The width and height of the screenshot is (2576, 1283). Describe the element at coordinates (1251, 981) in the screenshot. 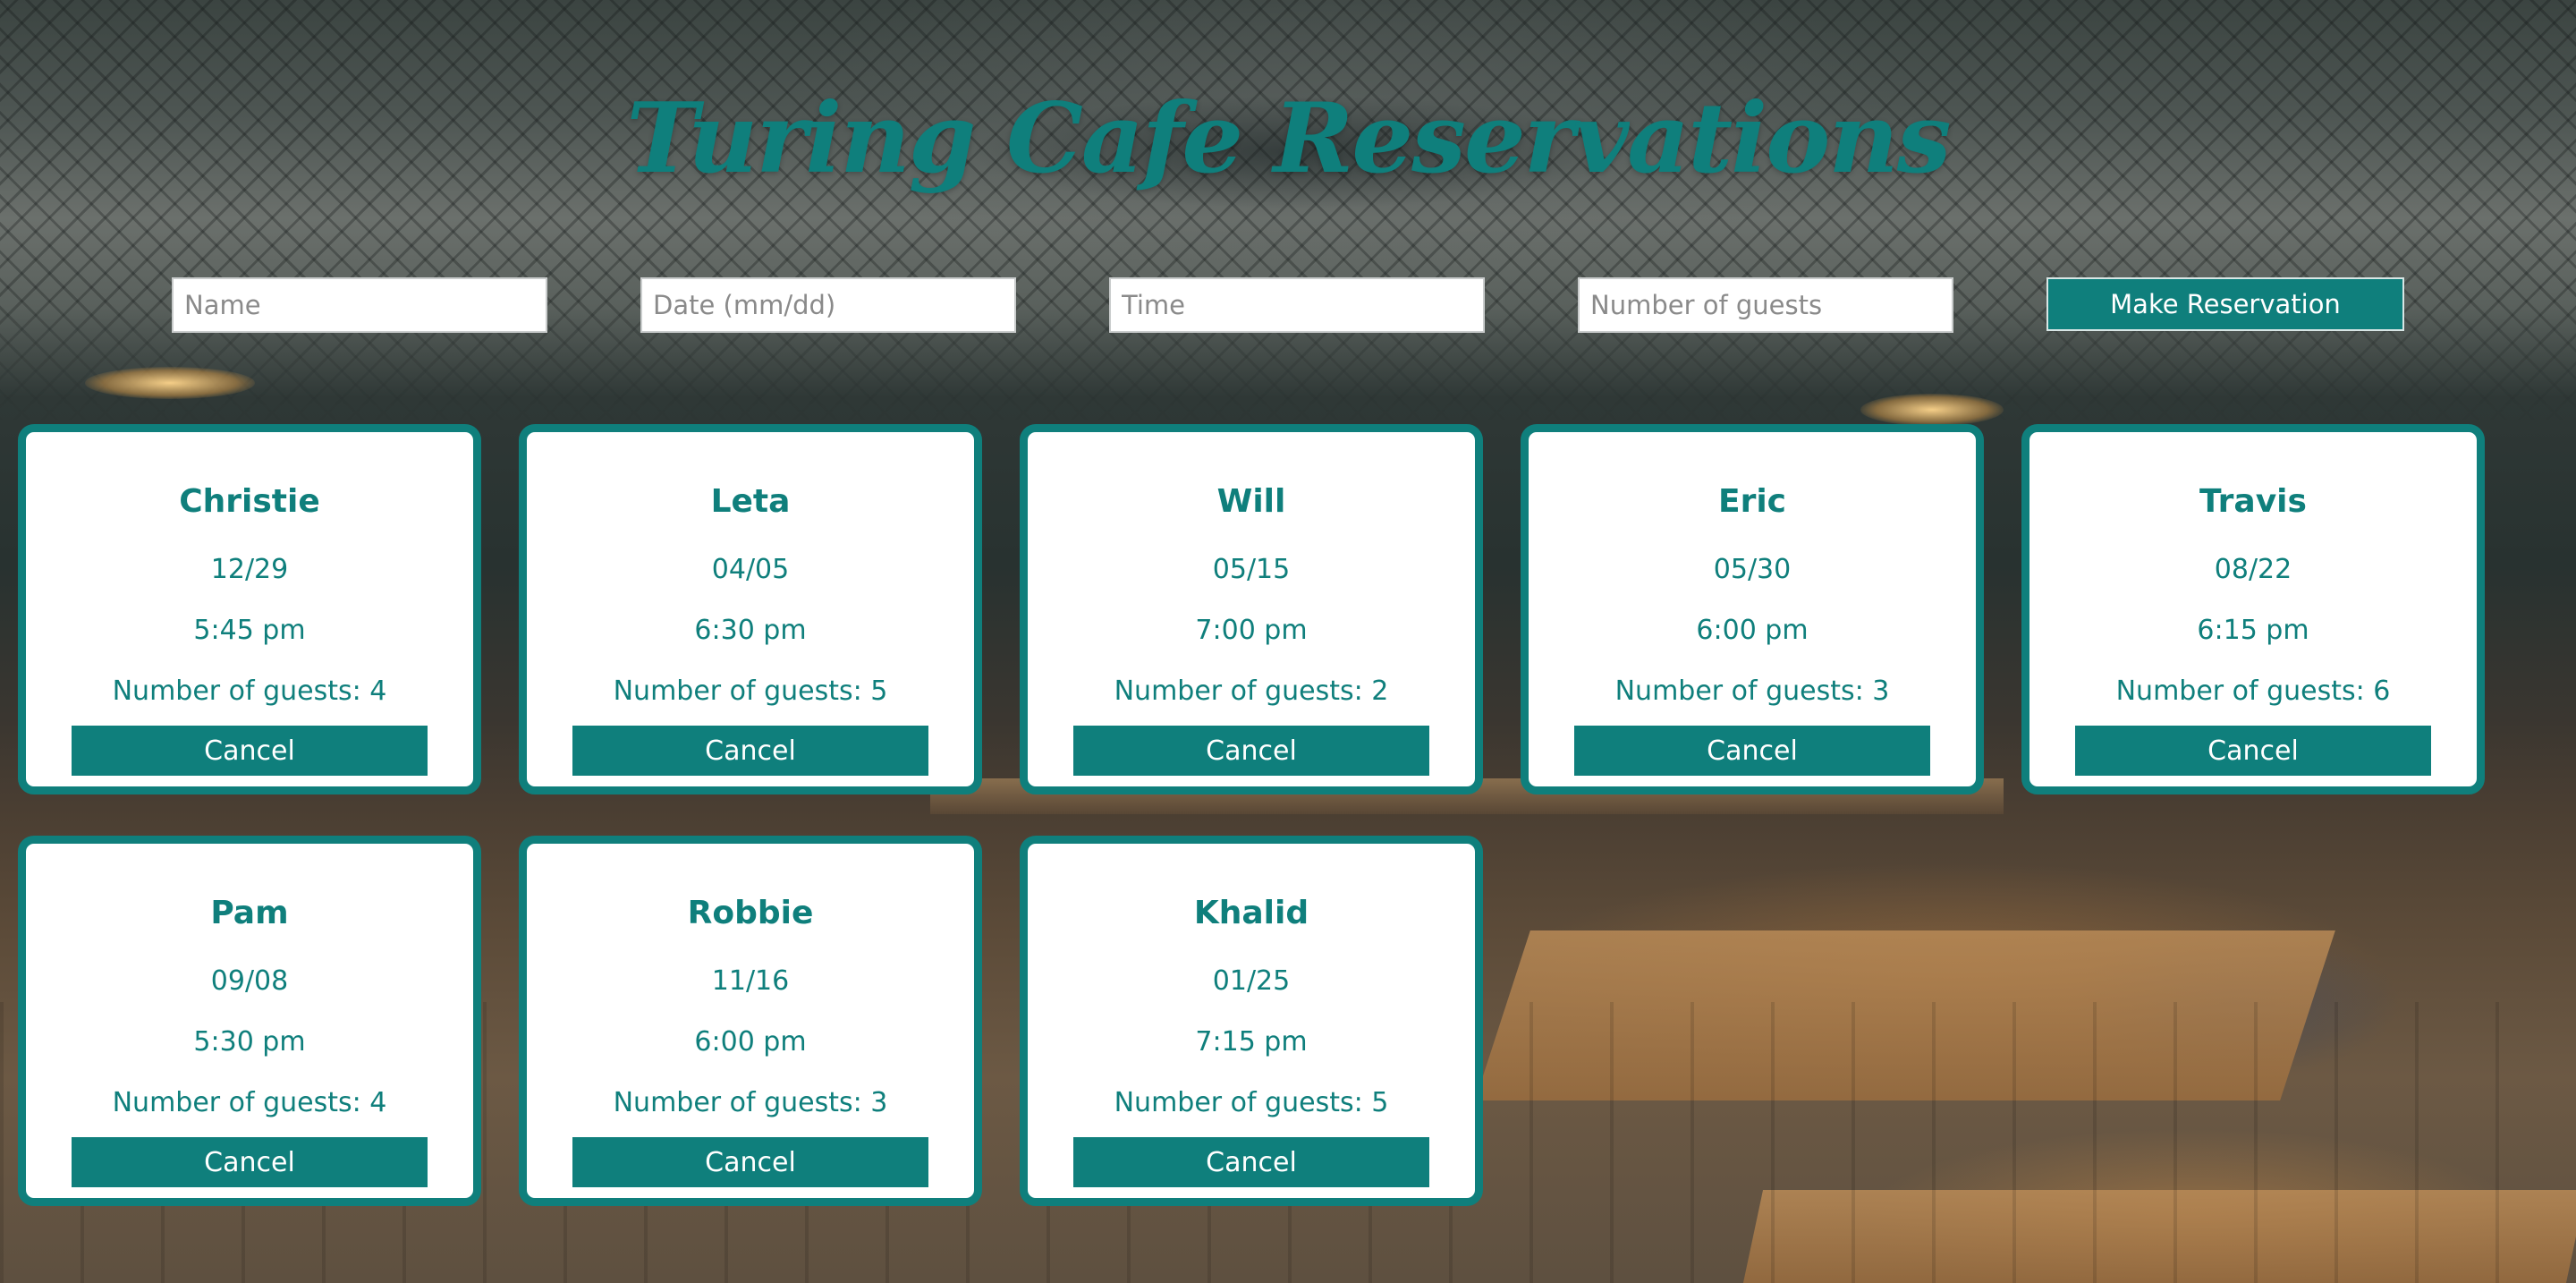

I see `reservation-date: 01/25` at that location.